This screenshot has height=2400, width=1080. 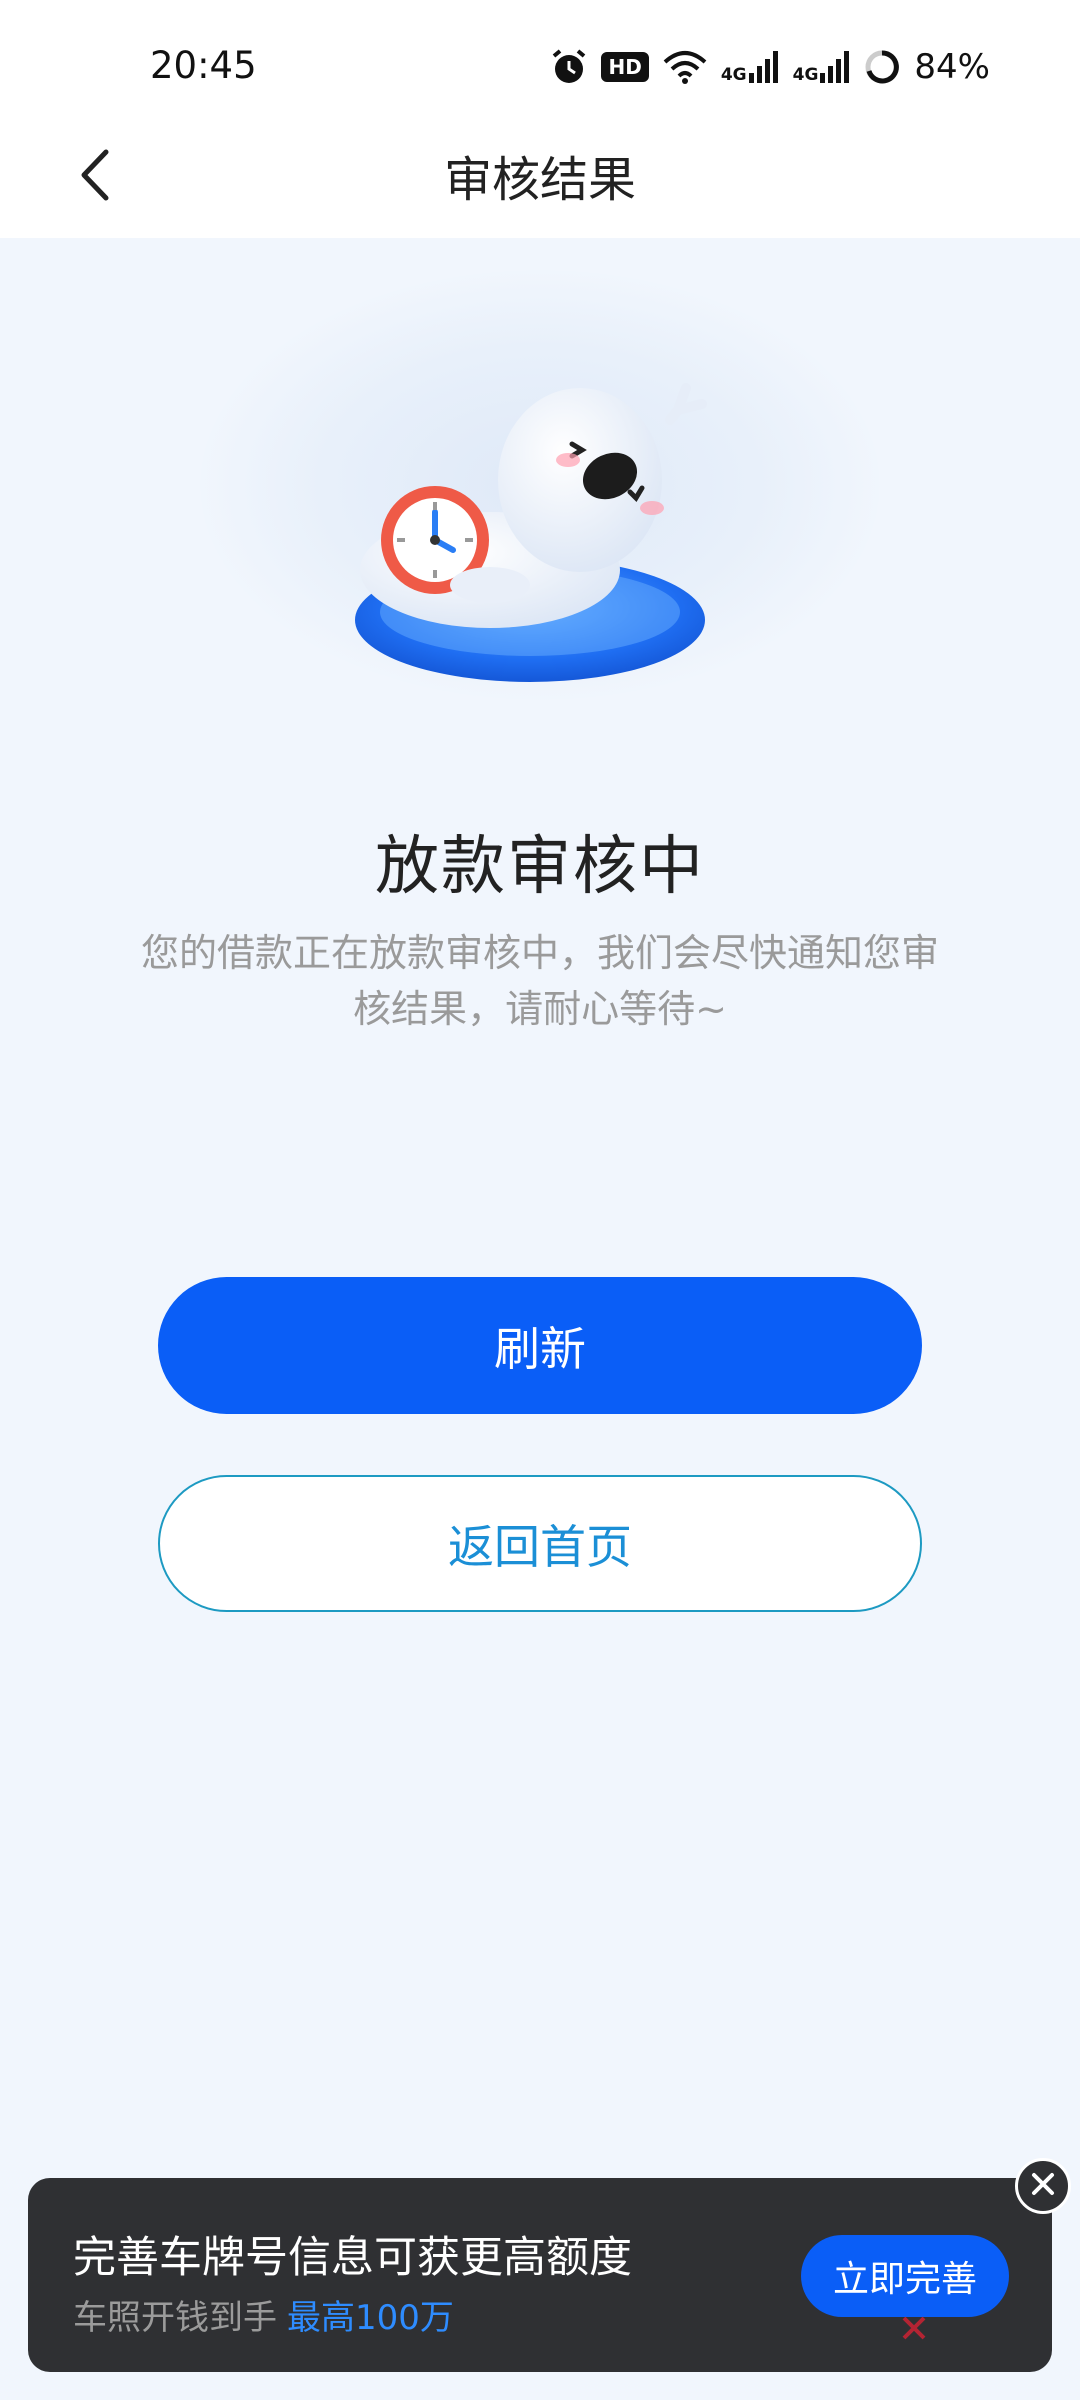 What do you see at coordinates (905, 2276) in the screenshot?
I see `promo-cta-button: 立即完善` at bounding box center [905, 2276].